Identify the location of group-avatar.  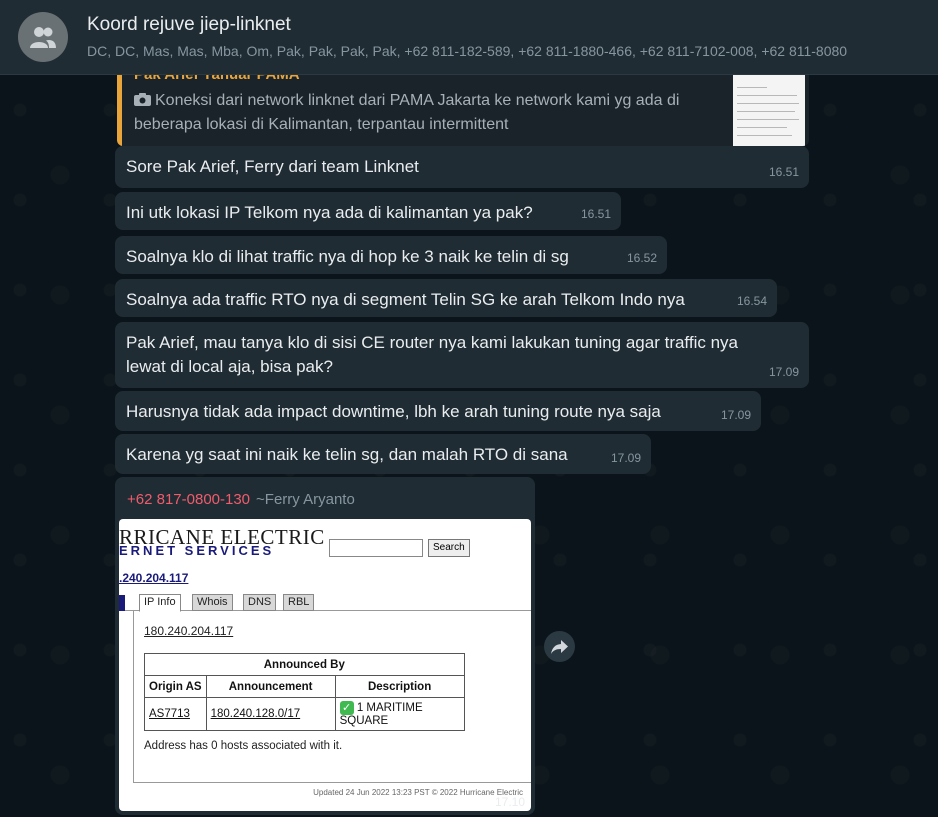
(43, 37).